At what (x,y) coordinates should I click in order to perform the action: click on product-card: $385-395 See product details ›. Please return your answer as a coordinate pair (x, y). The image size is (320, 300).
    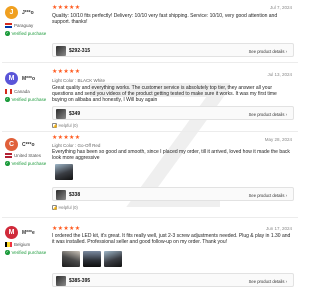
    Looking at the image, I should click on (173, 280).